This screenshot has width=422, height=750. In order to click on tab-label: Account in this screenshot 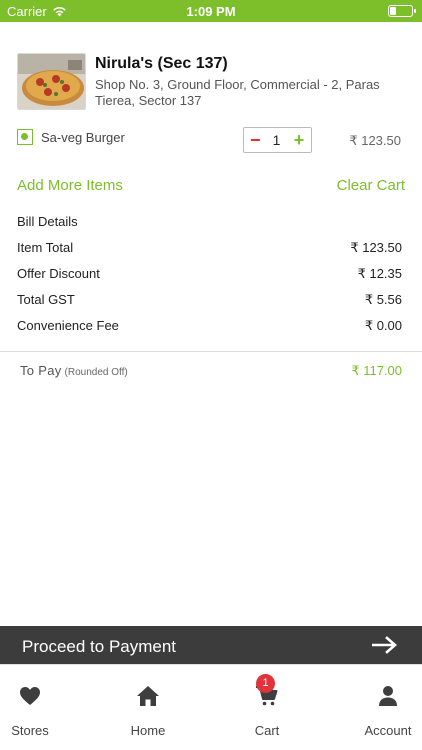, I will do `click(388, 730)`.